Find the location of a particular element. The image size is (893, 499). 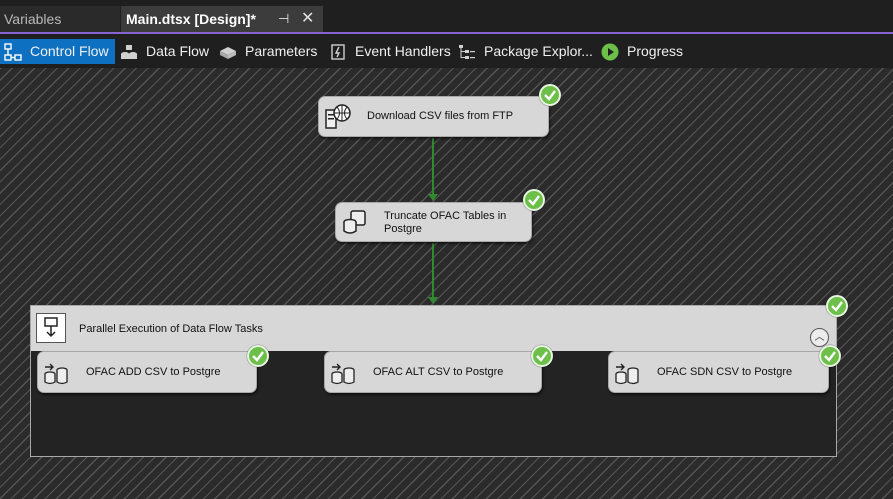

close-icon: ✕ is located at coordinates (307, 19).